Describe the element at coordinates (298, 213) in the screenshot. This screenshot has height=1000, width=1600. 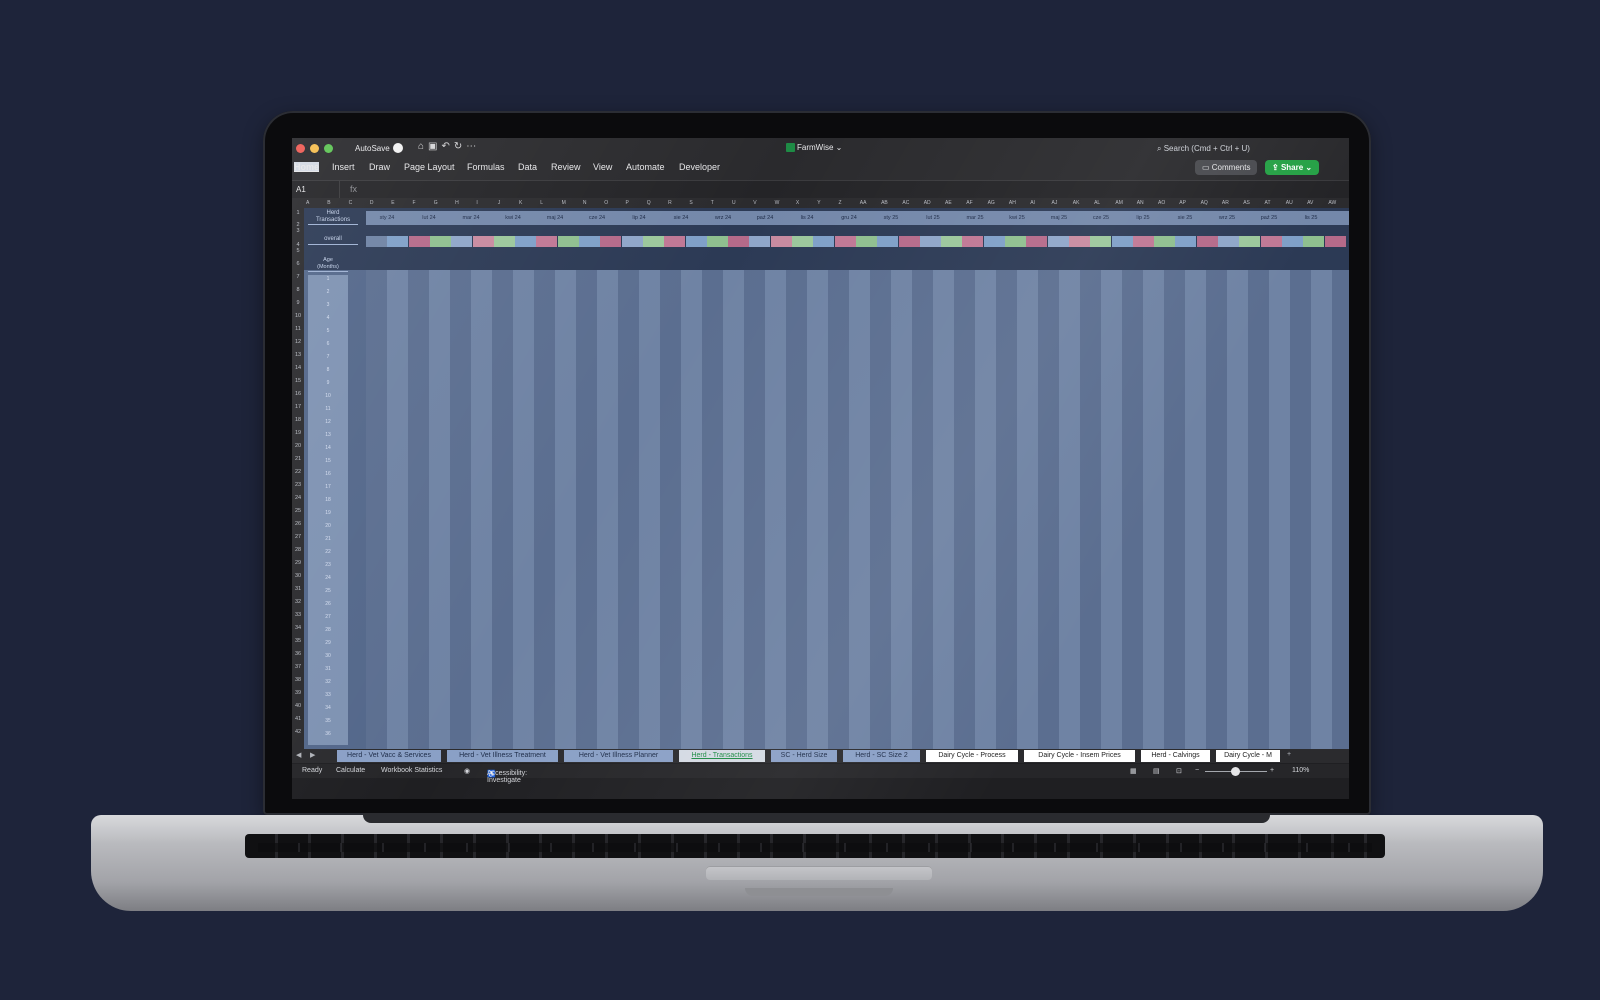
I see `row-header: 1` at that location.